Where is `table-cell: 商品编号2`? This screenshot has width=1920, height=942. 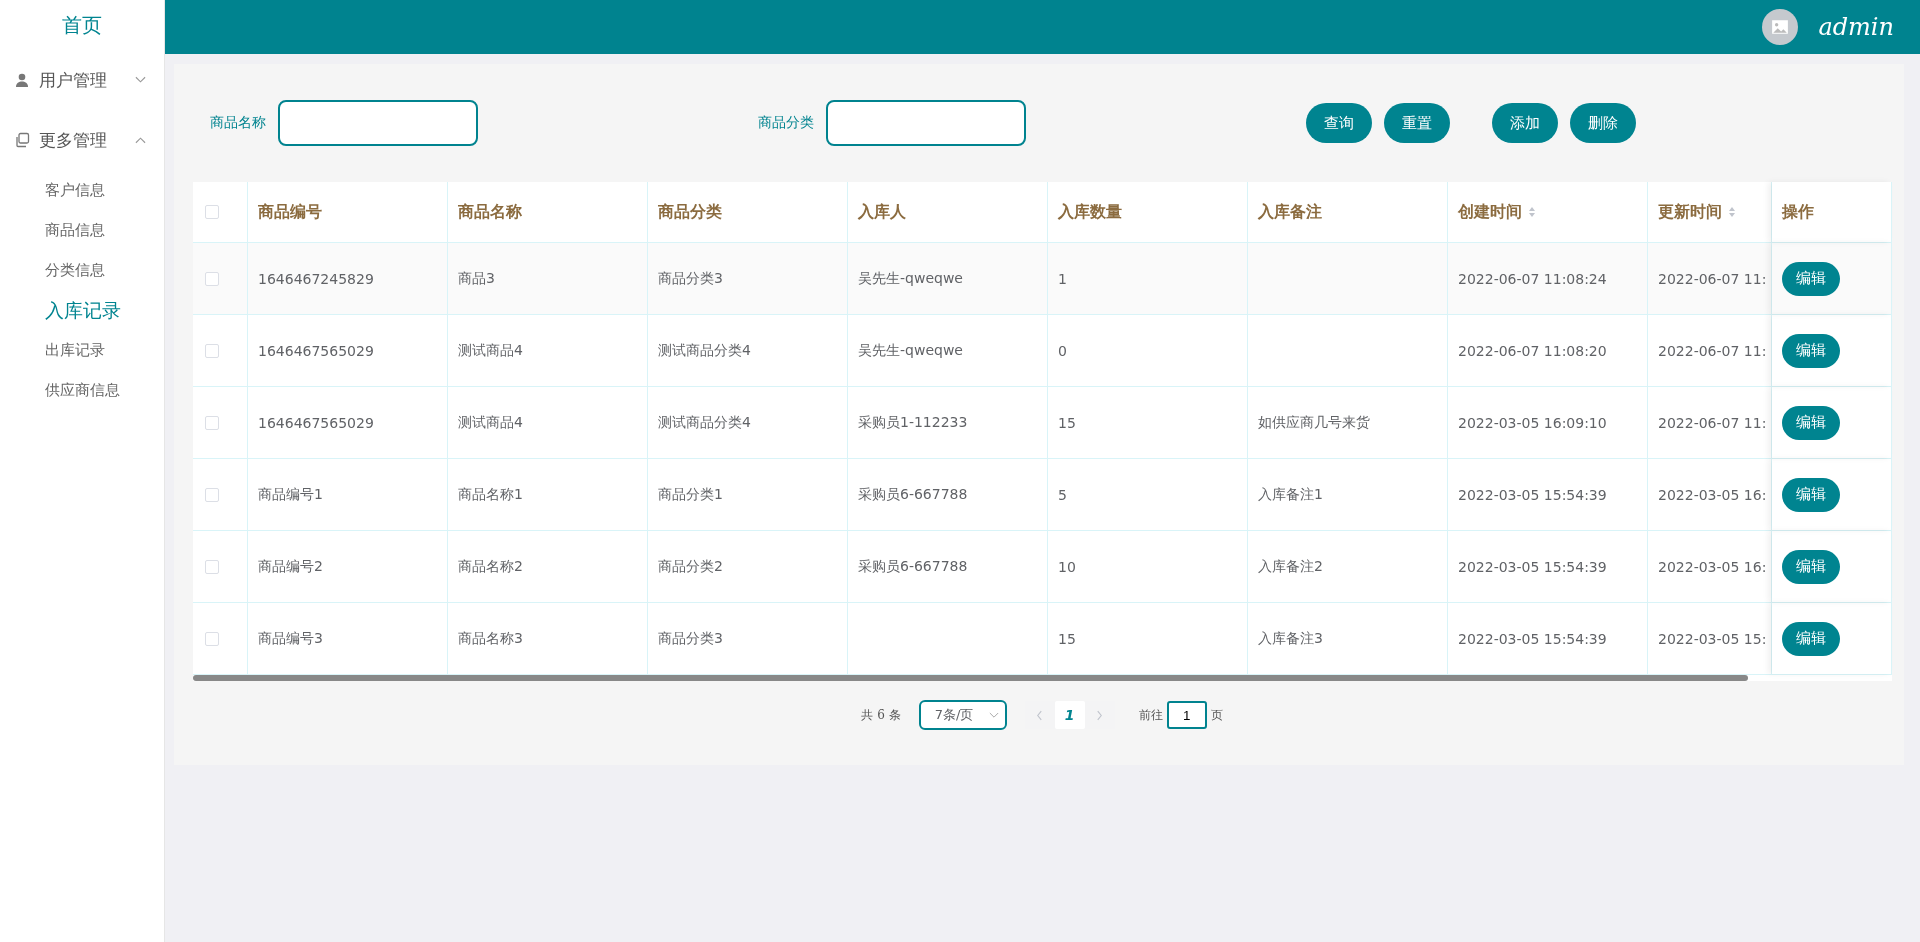
table-cell: 商品编号2 is located at coordinates (290, 566).